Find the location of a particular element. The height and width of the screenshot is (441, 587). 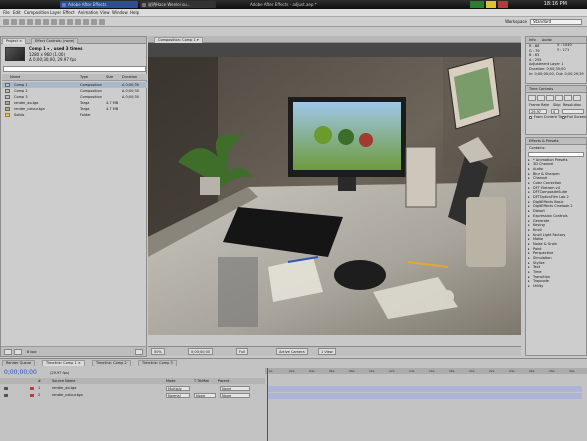

tab-info: Info is located at coordinates (532, 40).